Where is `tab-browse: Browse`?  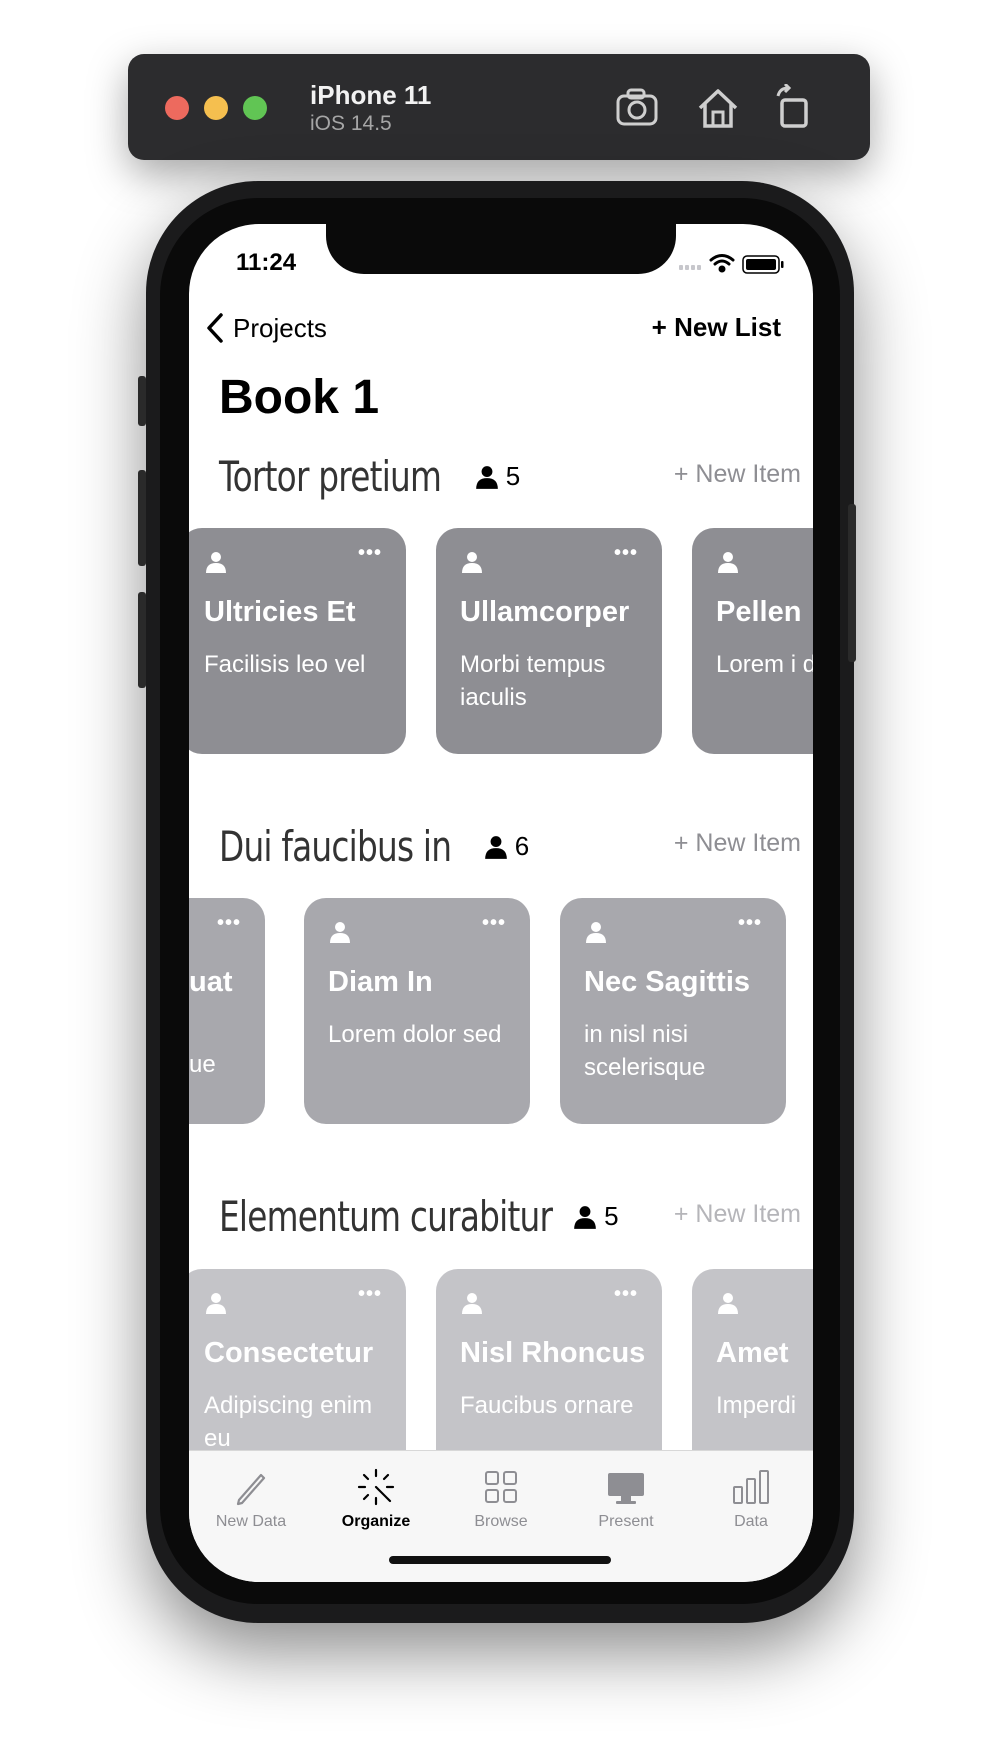 tab-browse: Browse is located at coordinates (501, 1499).